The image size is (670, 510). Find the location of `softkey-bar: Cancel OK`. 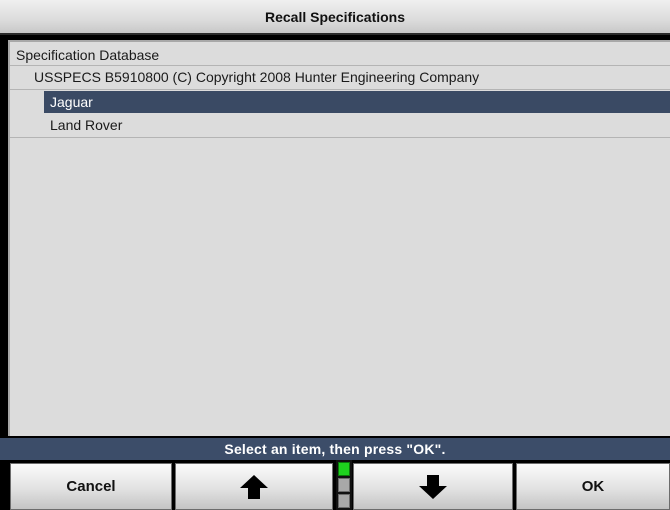

softkey-bar: Cancel OK is located at coordinates (335, 485).